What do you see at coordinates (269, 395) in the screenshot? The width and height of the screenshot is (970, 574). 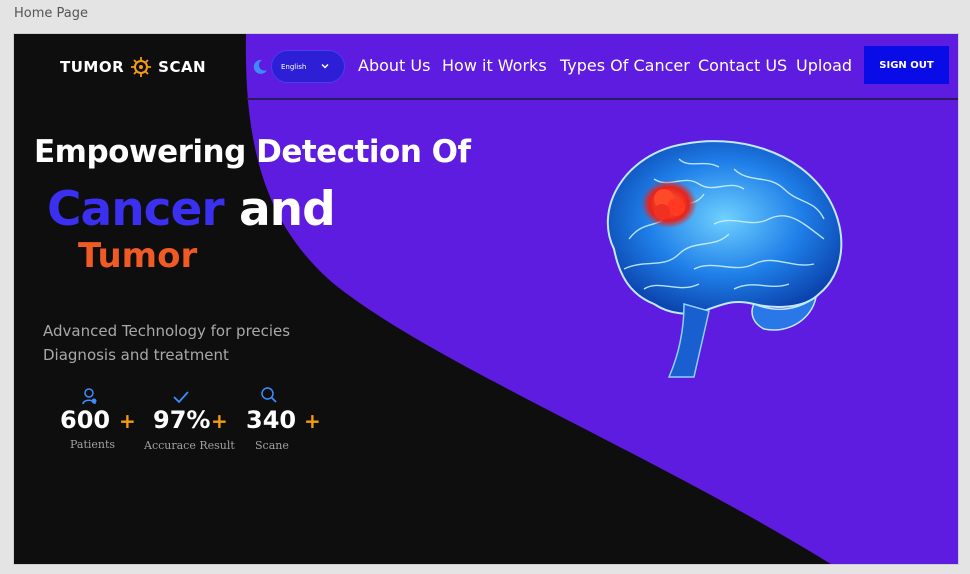 I see `search-icon` at bounding box center [269, 395].